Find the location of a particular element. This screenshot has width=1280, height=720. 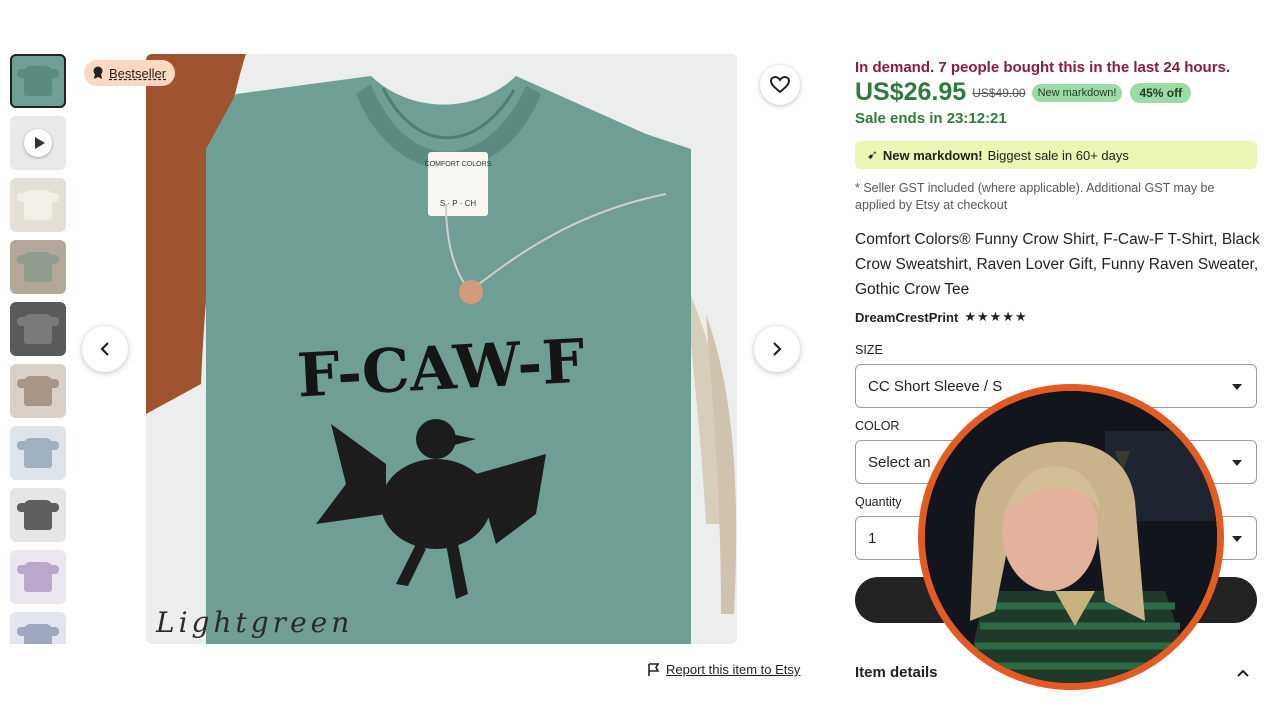

chevron-up-icon is located at coordinates (1243, 673).